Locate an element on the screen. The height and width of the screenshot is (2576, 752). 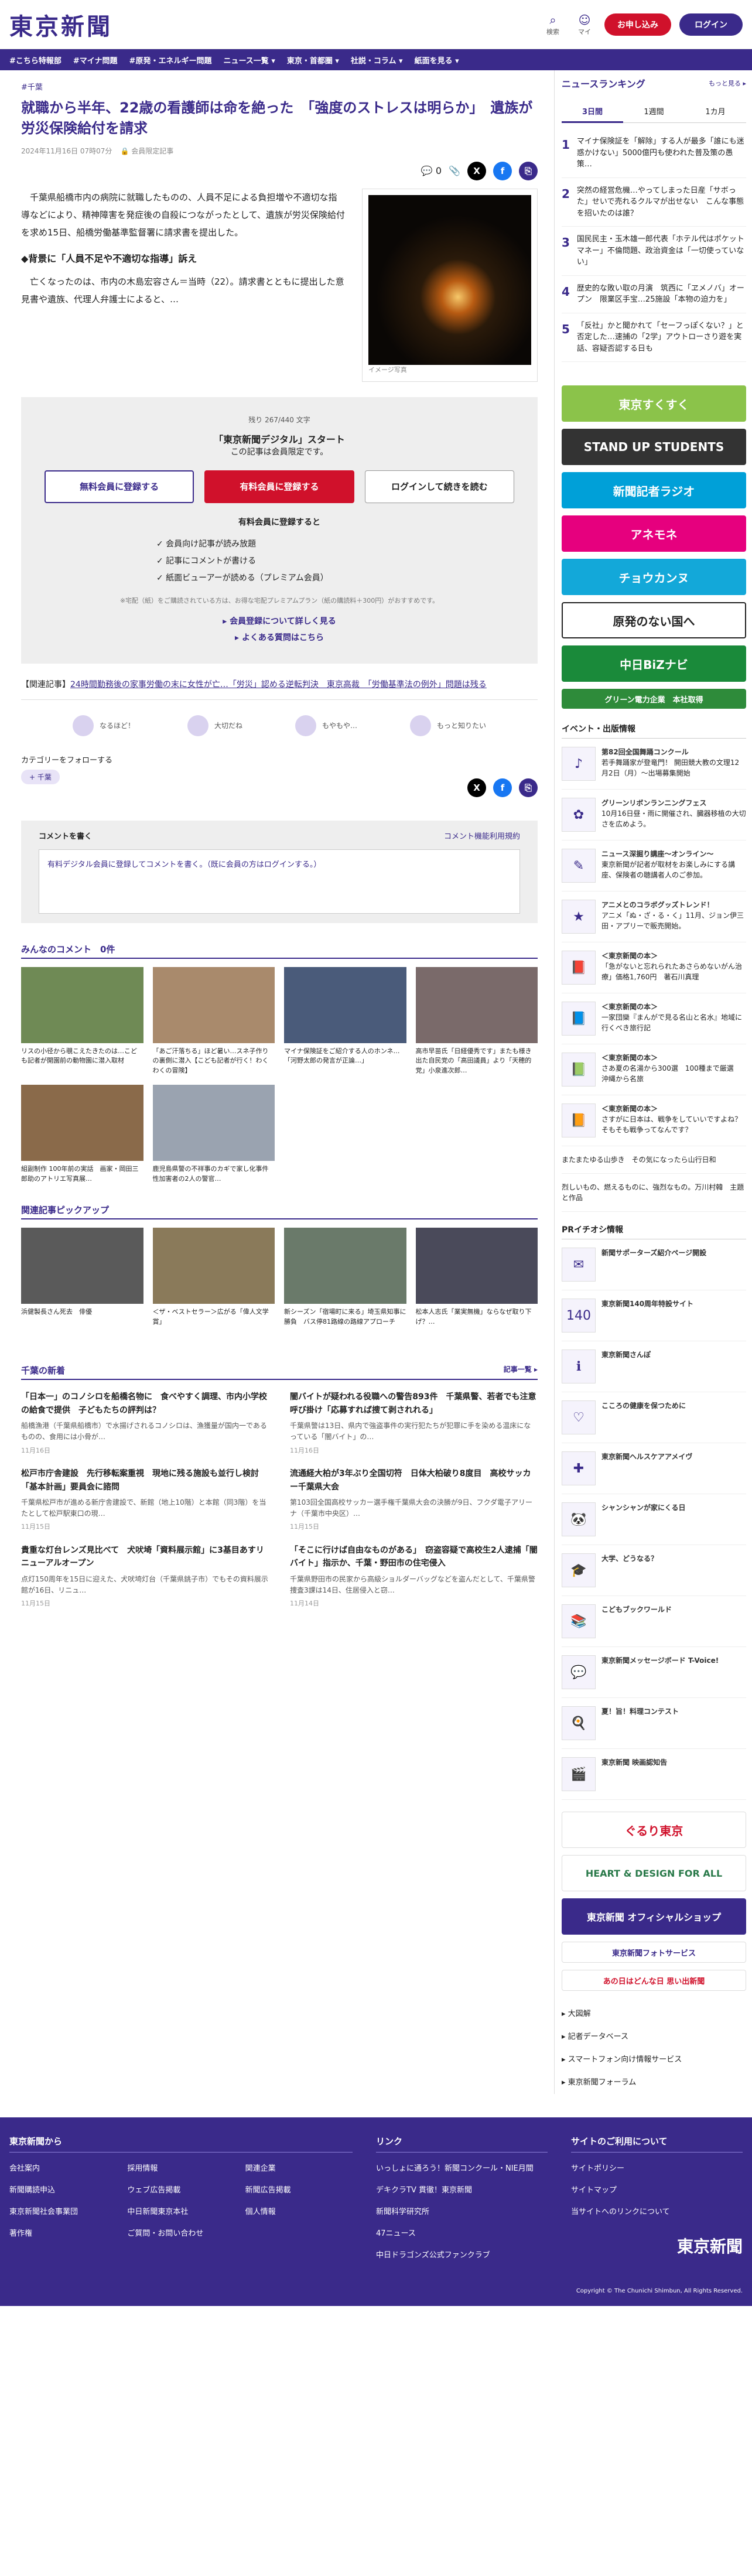
footer-link: 47ニュース is located at coordinates (462, 2232).